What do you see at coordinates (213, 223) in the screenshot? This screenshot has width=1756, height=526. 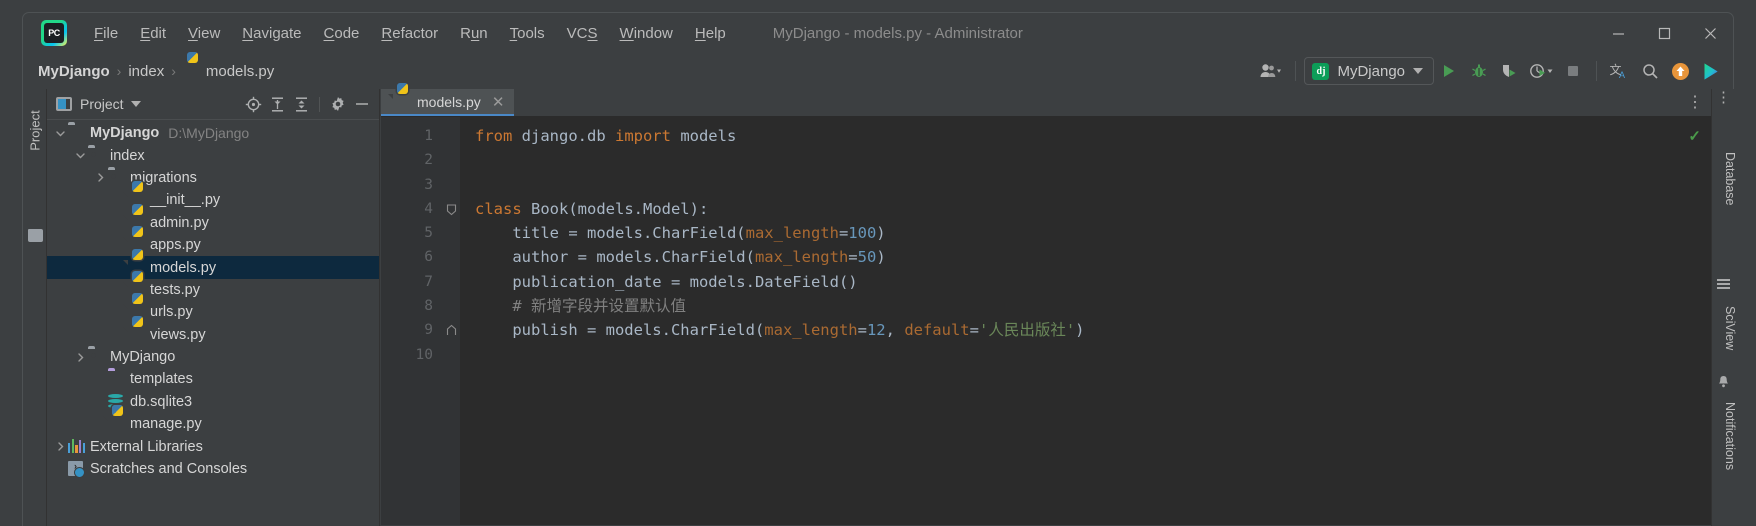 I see `tree-item-admin-py: admin.py` at bounding box center [213, 223].